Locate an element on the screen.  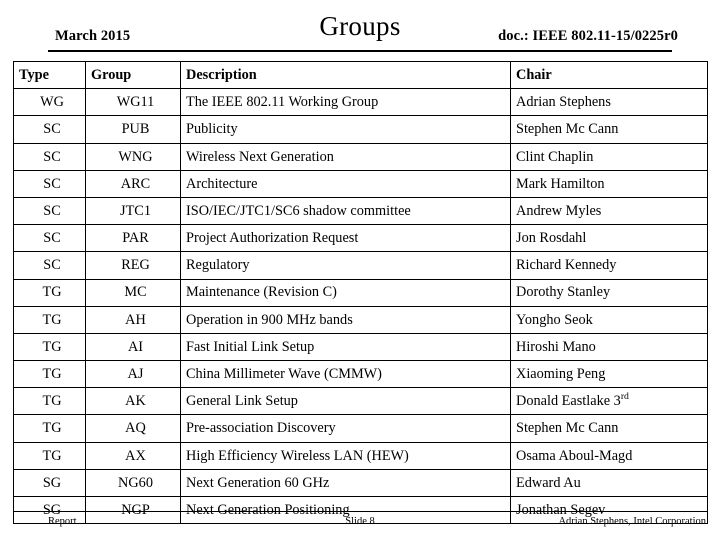
cell-group: WG11 is located at coordinates (133, 102).